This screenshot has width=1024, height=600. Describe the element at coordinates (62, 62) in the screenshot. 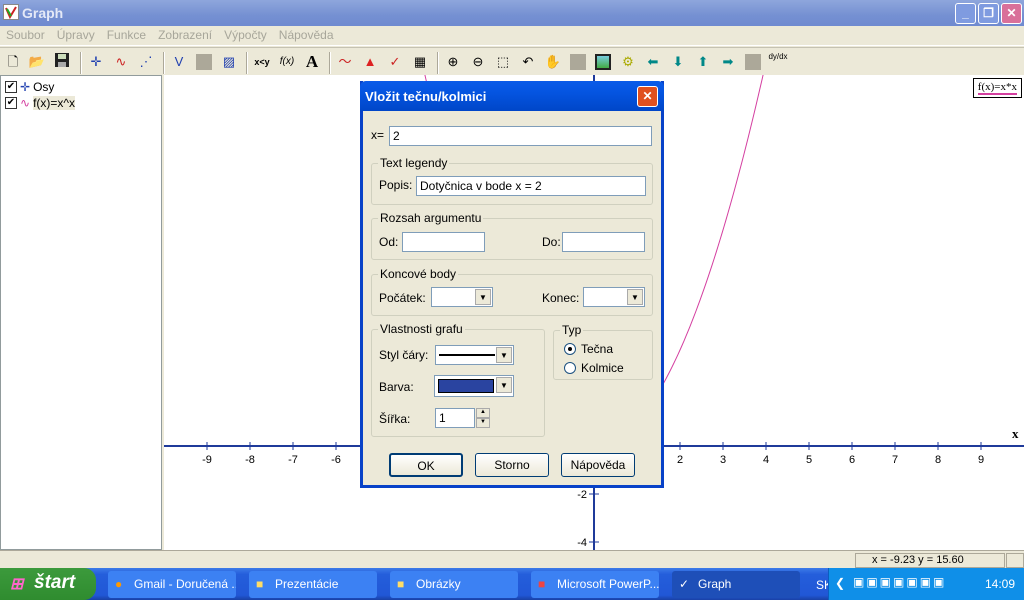

I see `save-disk-icon` at that location.